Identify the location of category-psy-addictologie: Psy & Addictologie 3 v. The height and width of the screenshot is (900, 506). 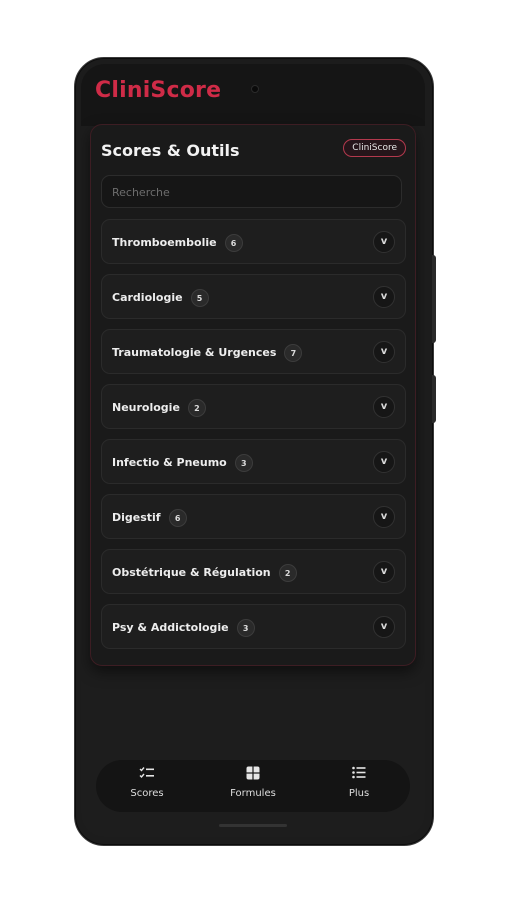
(253, 626).